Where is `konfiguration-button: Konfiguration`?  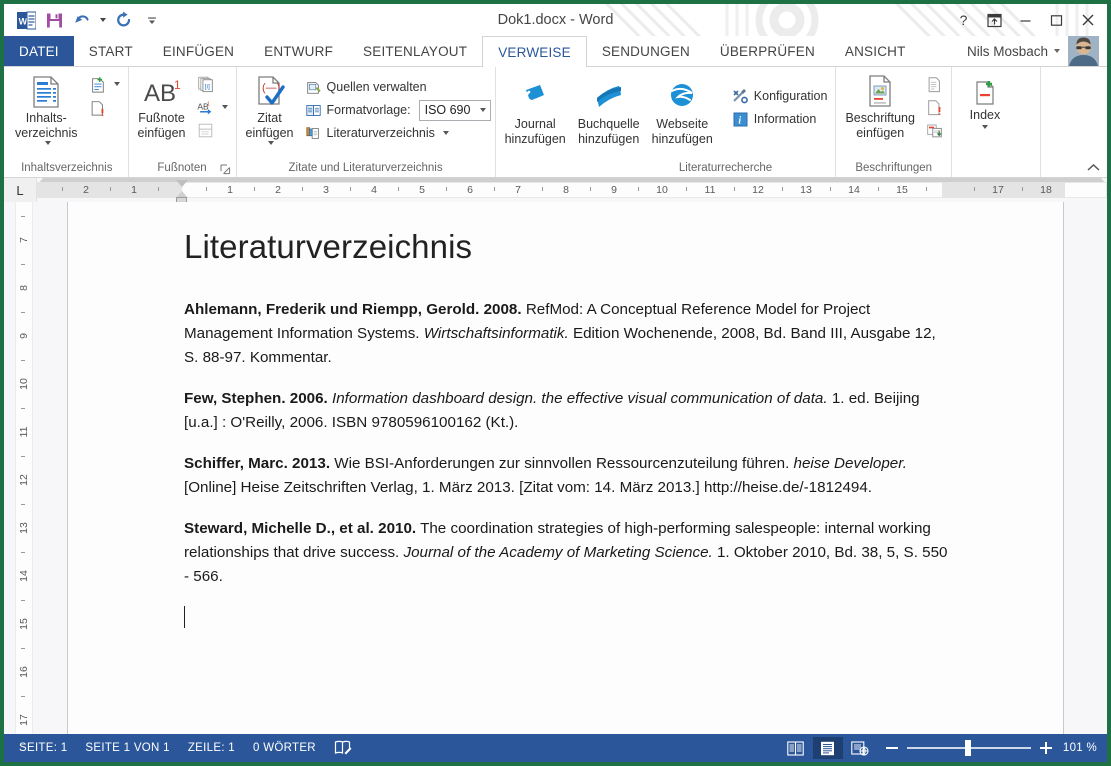
konfiguration-button: Konfiguration is located at coordinates (780, 96).